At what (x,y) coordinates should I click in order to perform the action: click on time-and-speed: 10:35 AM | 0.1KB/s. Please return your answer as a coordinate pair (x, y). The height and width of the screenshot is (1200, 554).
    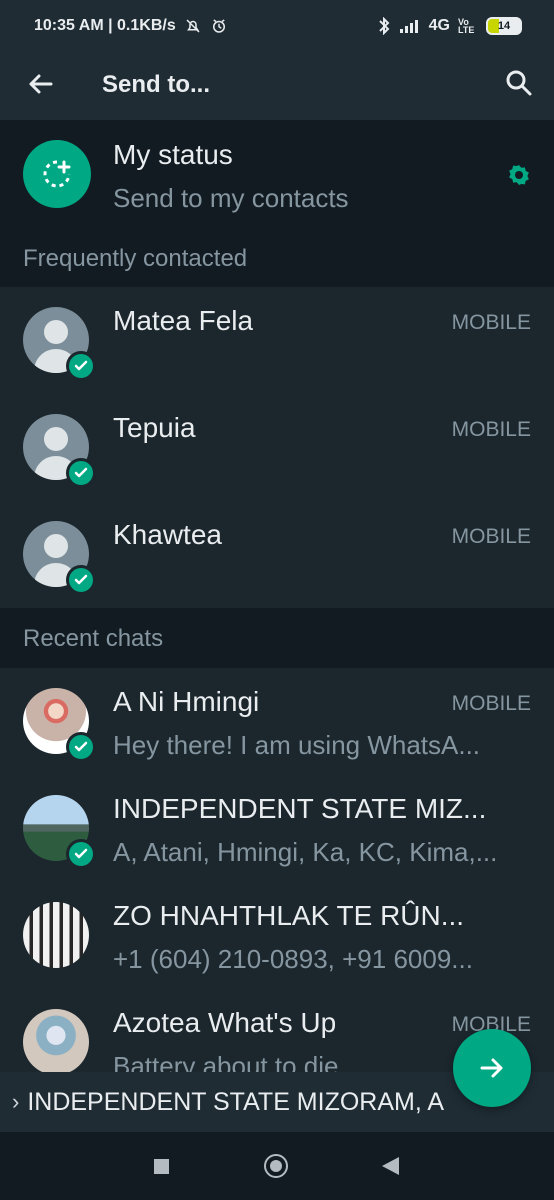
    Looking at the image, I should click on (105, 25).